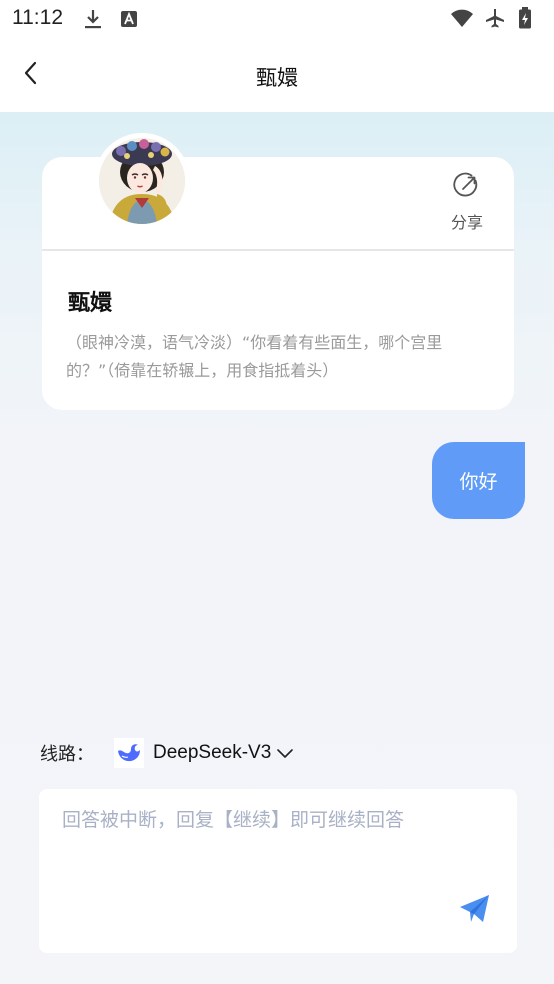  What do you see at coordinates (277, 78) in the screenshot?
I see `page-title: 甄嬛` at bounding box center [277, 78].